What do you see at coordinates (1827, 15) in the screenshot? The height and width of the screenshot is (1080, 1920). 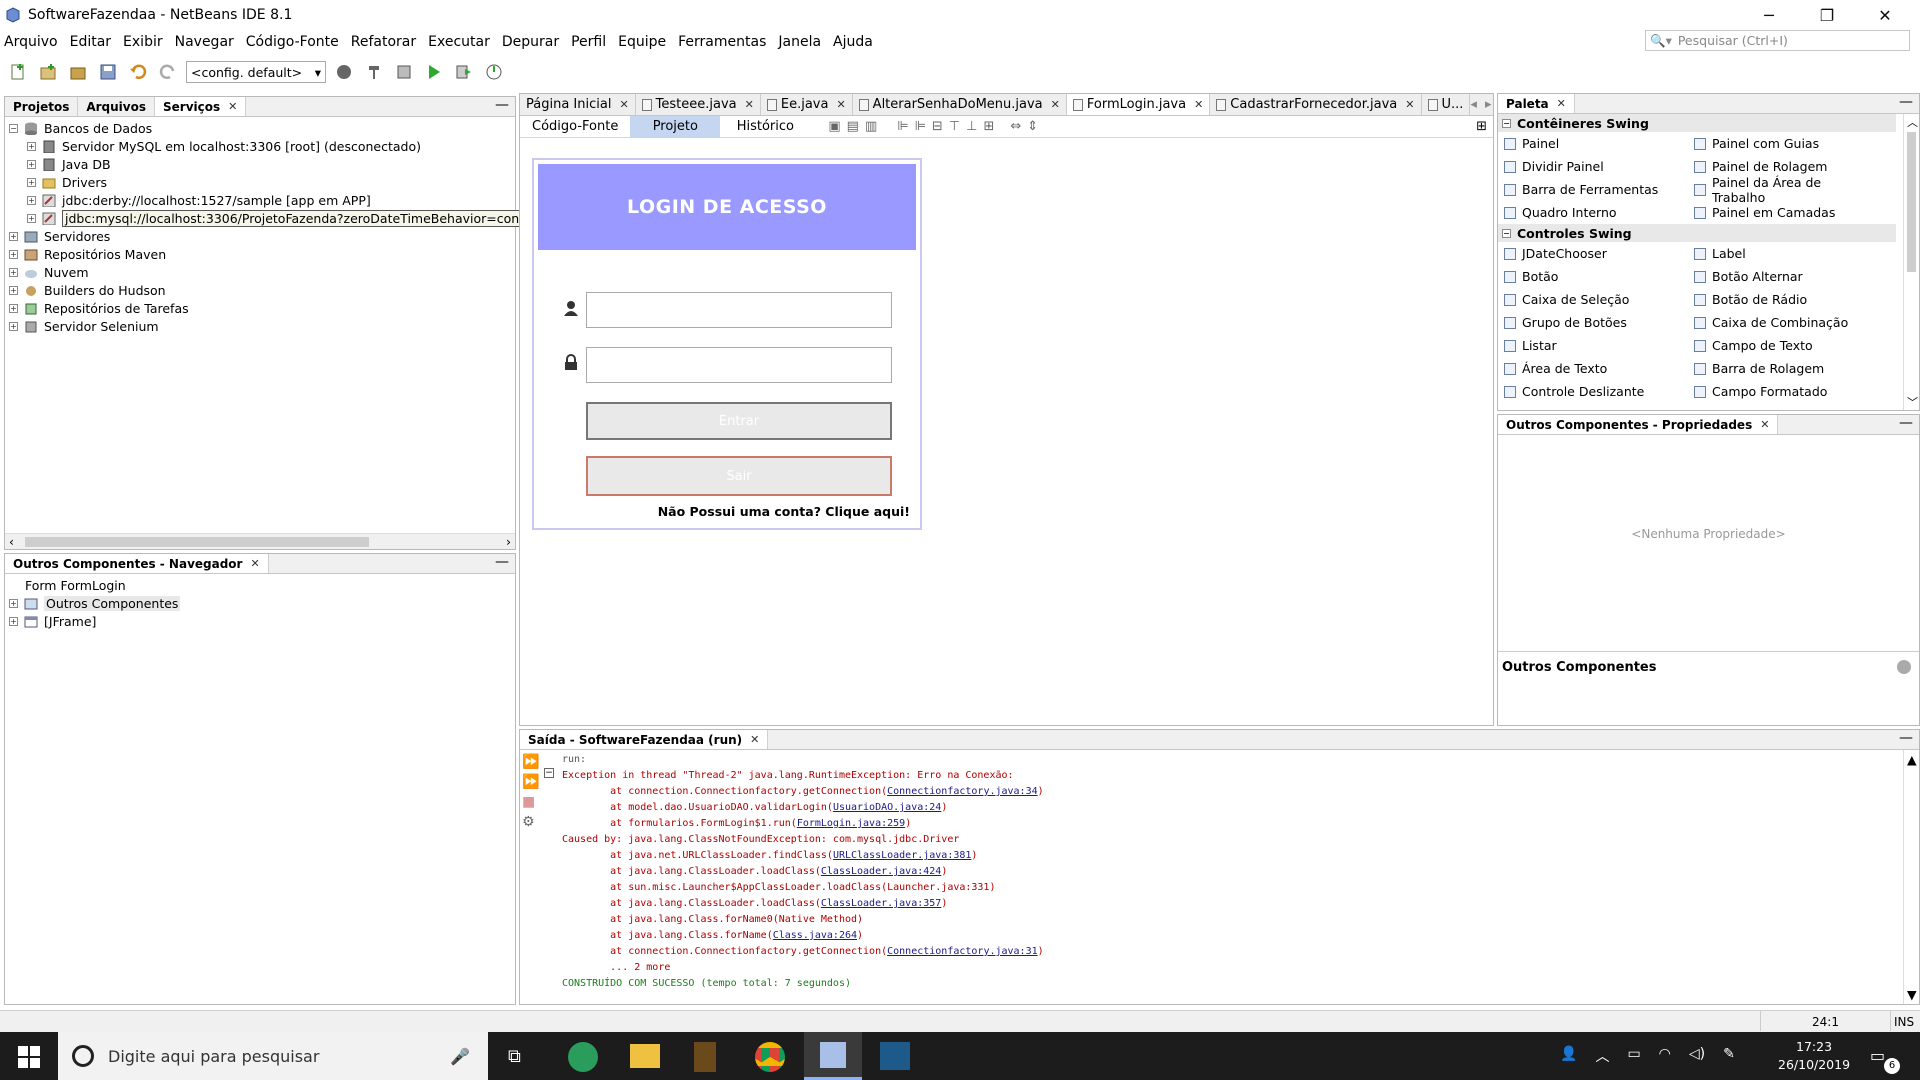 I see `restore-icon: ❐` at bounding box center [1827, 15].